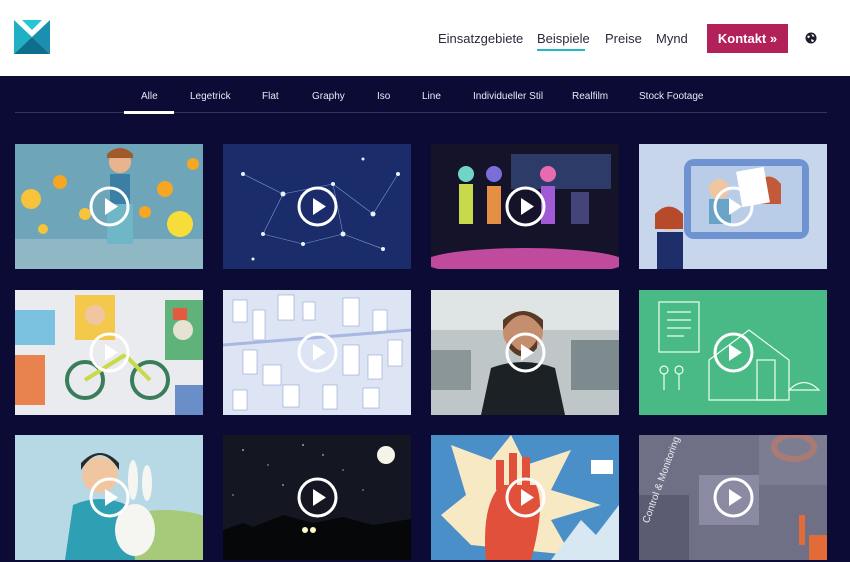  I want to click on nav-beispiele: Beispiele, so click(563, 38).